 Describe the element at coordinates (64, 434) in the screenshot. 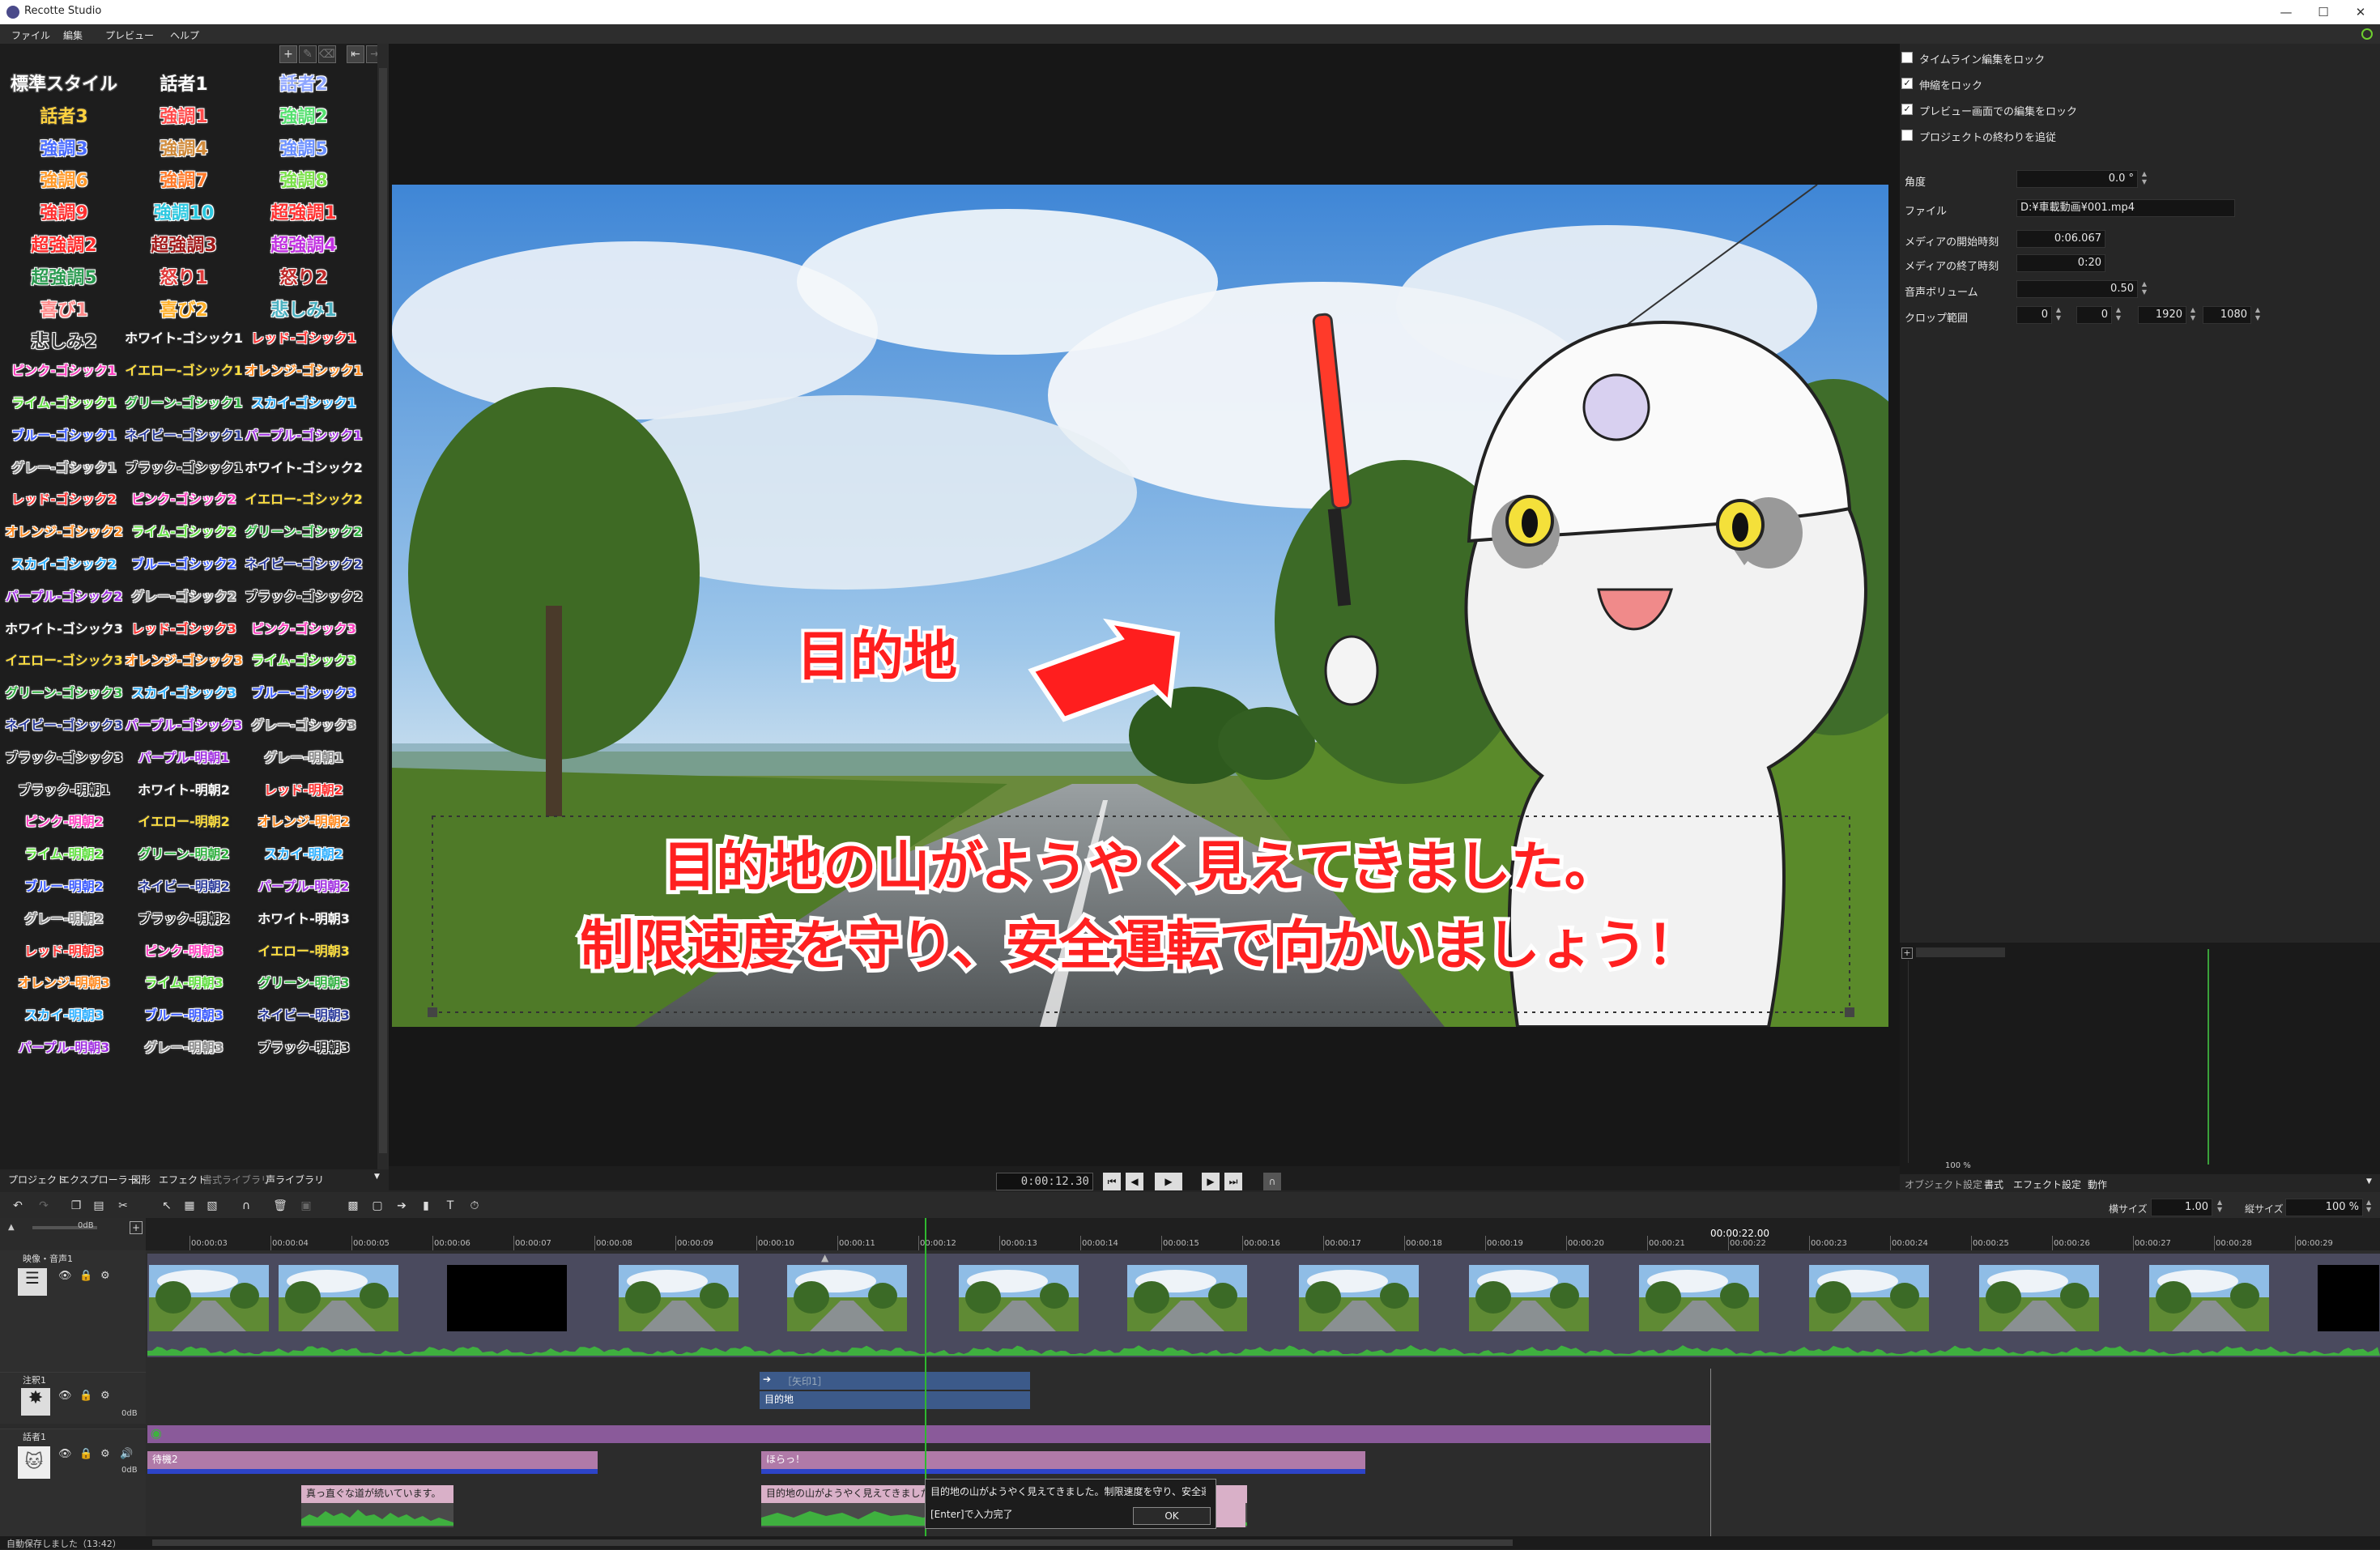

I see `style-item: ブルー-ゴシック1` at that location.